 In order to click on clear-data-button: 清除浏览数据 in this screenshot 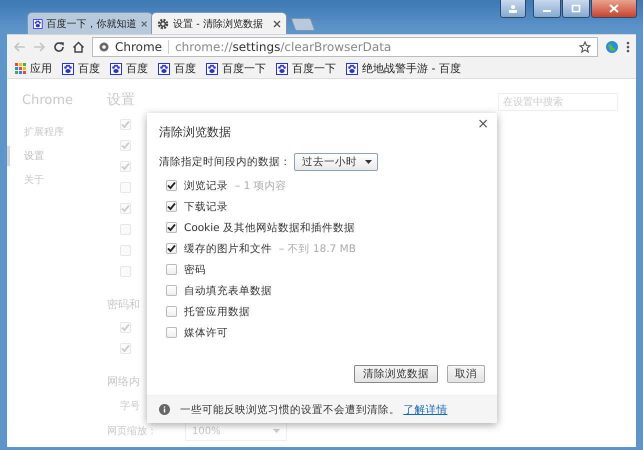, I will do `click(396, 374)`.